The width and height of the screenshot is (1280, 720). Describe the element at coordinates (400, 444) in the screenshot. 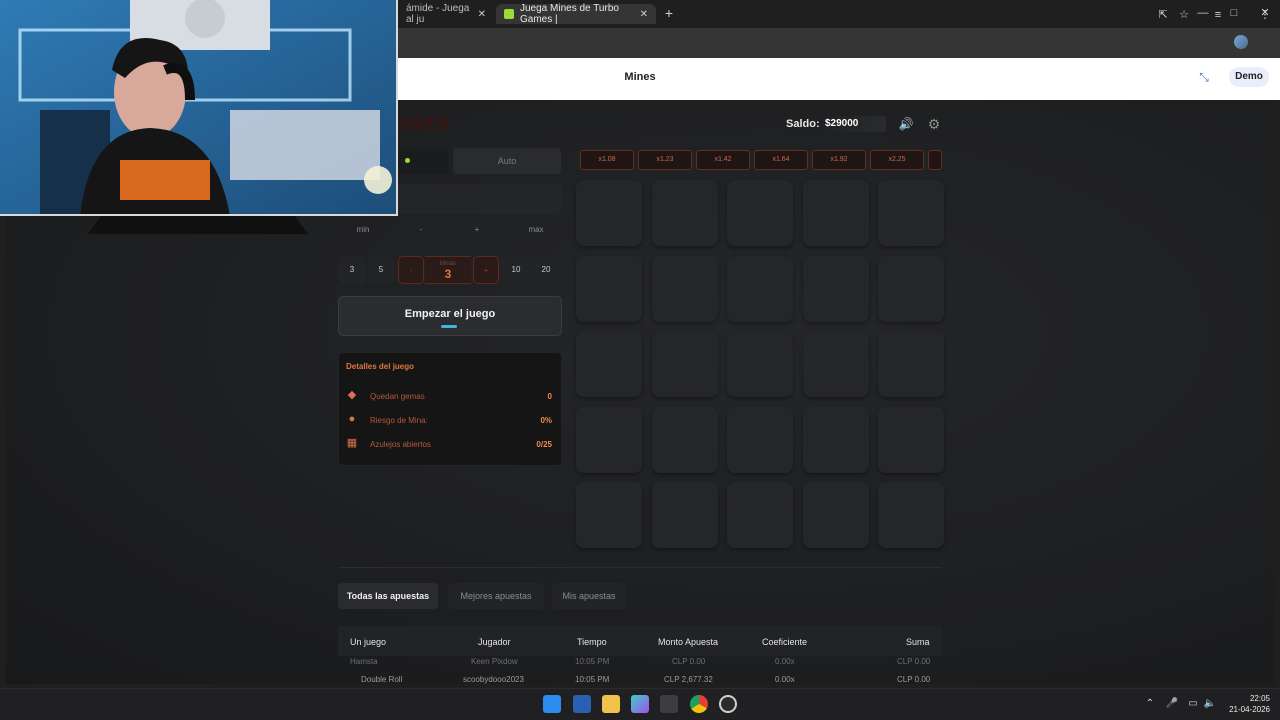

I see `details-tiles-label: Azulejos abiertos` at that location.